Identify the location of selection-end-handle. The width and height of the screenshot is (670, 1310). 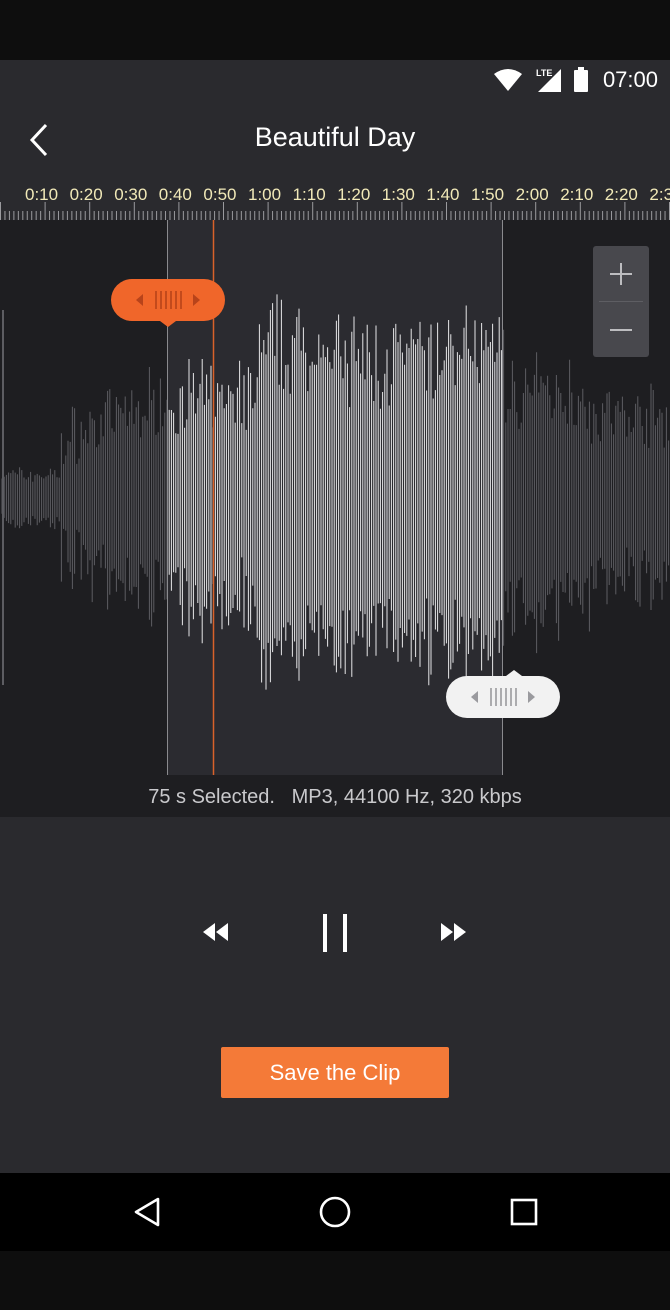
(503, 694).